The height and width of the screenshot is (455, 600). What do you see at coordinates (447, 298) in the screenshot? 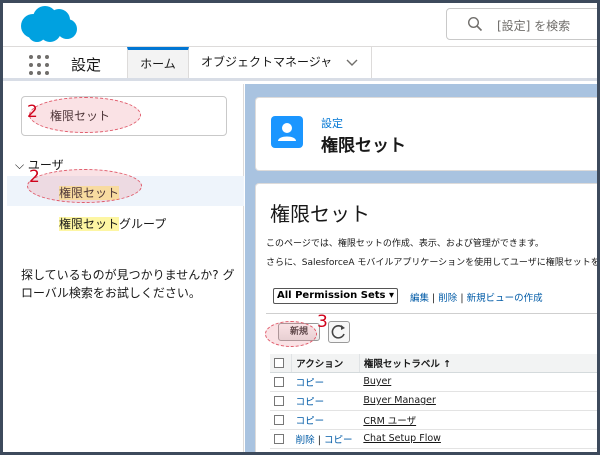
I see `delete-view-link: 削除` at bounding box center [447, 298].